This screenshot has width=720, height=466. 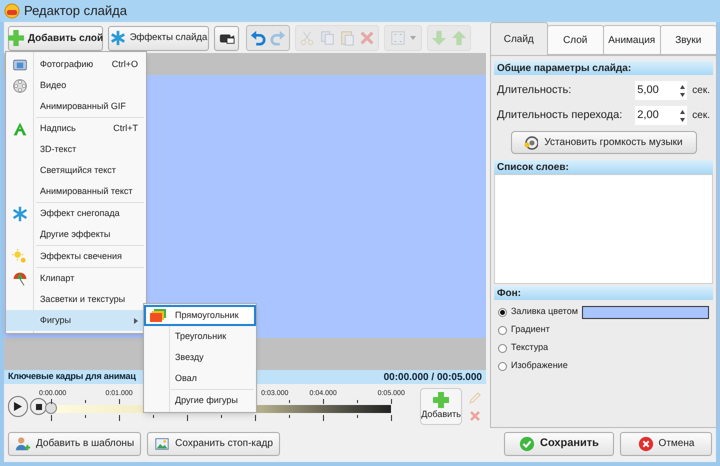 I want to click on fit-icon, so click(x=398, y=38).